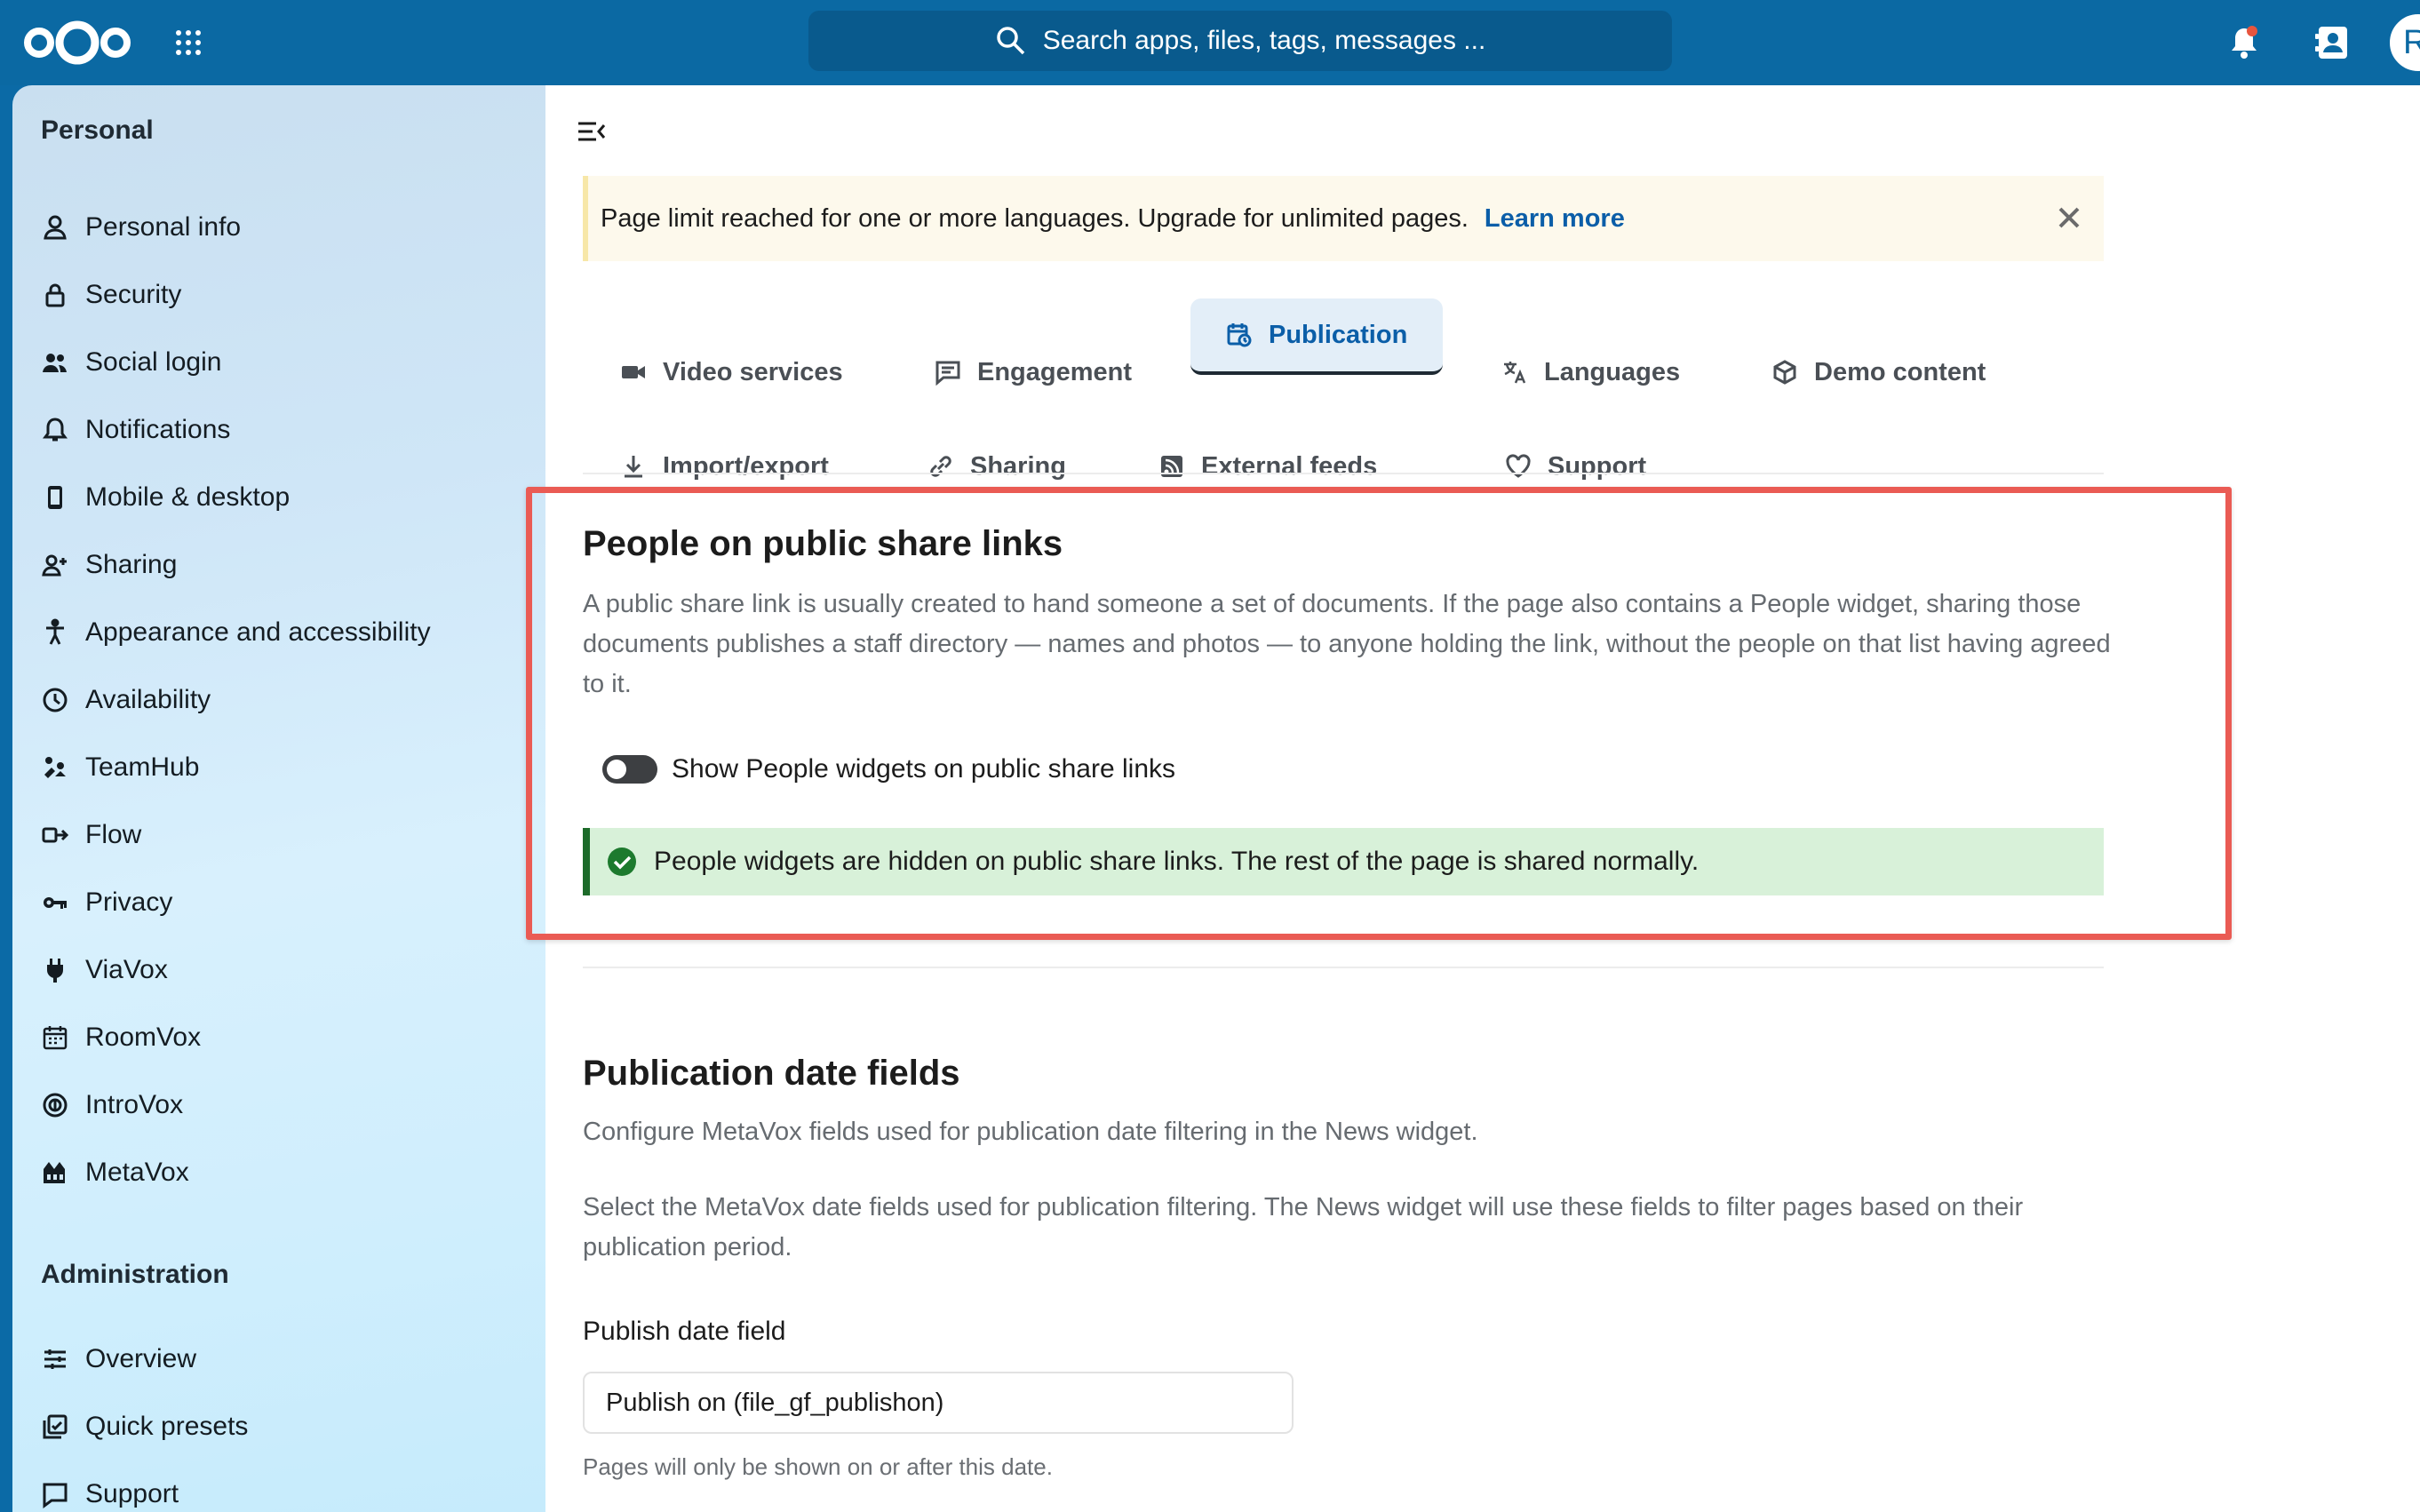 This screenshot has width=2420, height=1512. I want to click on user-icon, so click(55, 227).